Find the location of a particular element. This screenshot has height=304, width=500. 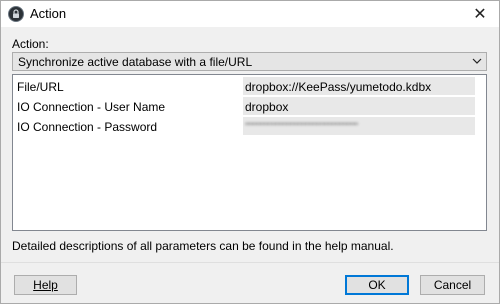

parameter-value-field: dropbox://KeePass/yumetodo.kdbx is located at coordinates (359, 86).